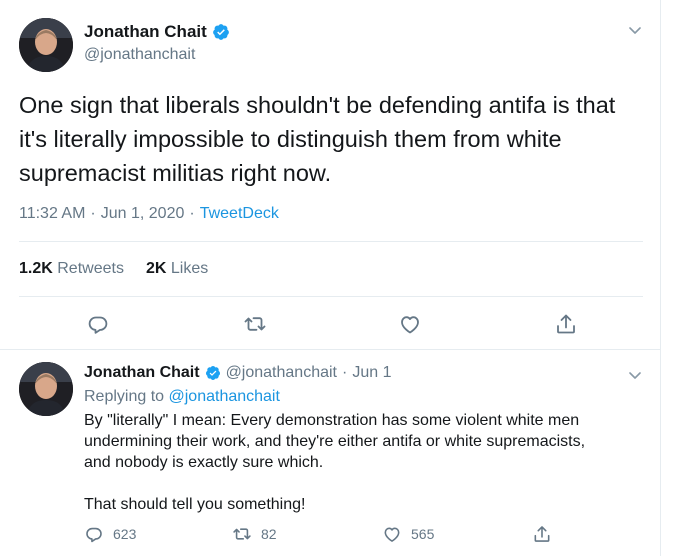  What do you see at coordinates (239, 214) in the screenshot?
I see `tweet-source: TweetDeck` at bounding box center [239, 214].